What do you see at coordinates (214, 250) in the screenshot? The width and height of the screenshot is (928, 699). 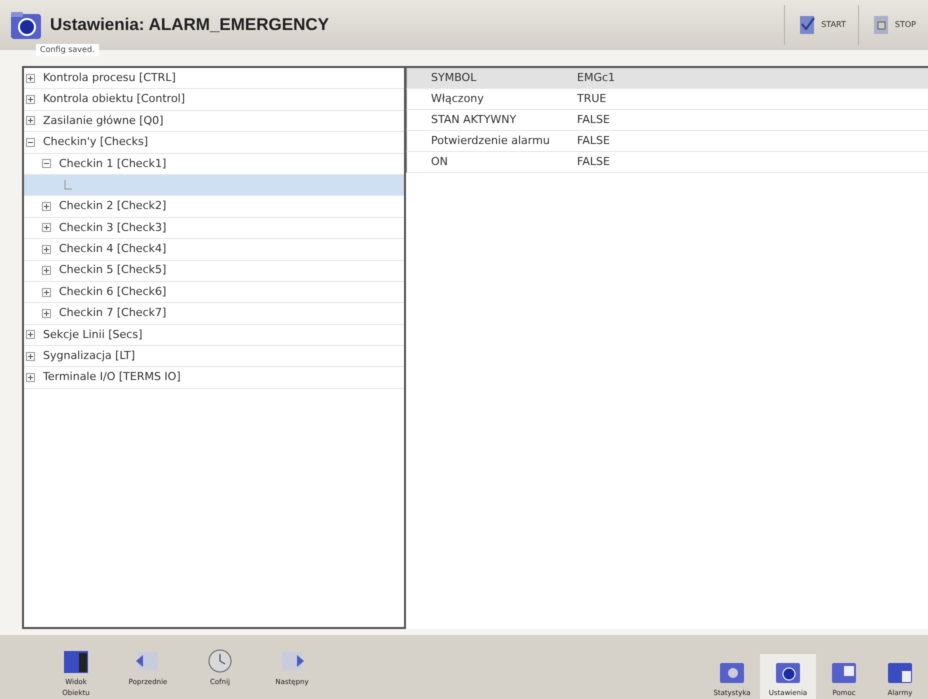 I see `tree-row: Checkin 4 [Check4]` at bounding box center [214, 250].